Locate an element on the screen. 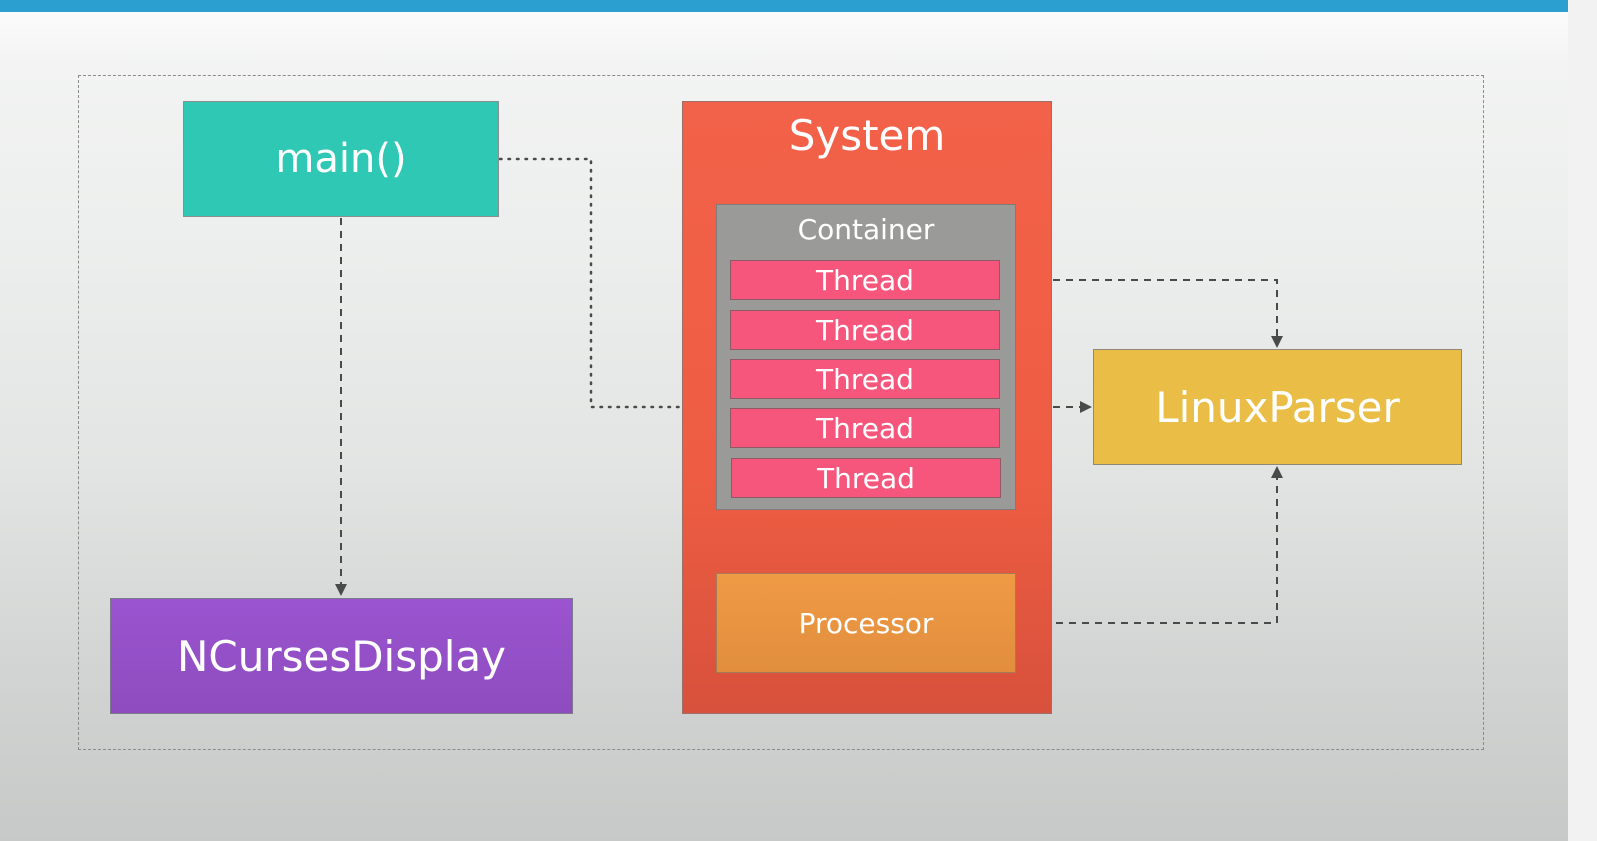  processor-label: Processor is located at coordinates (866, 623).